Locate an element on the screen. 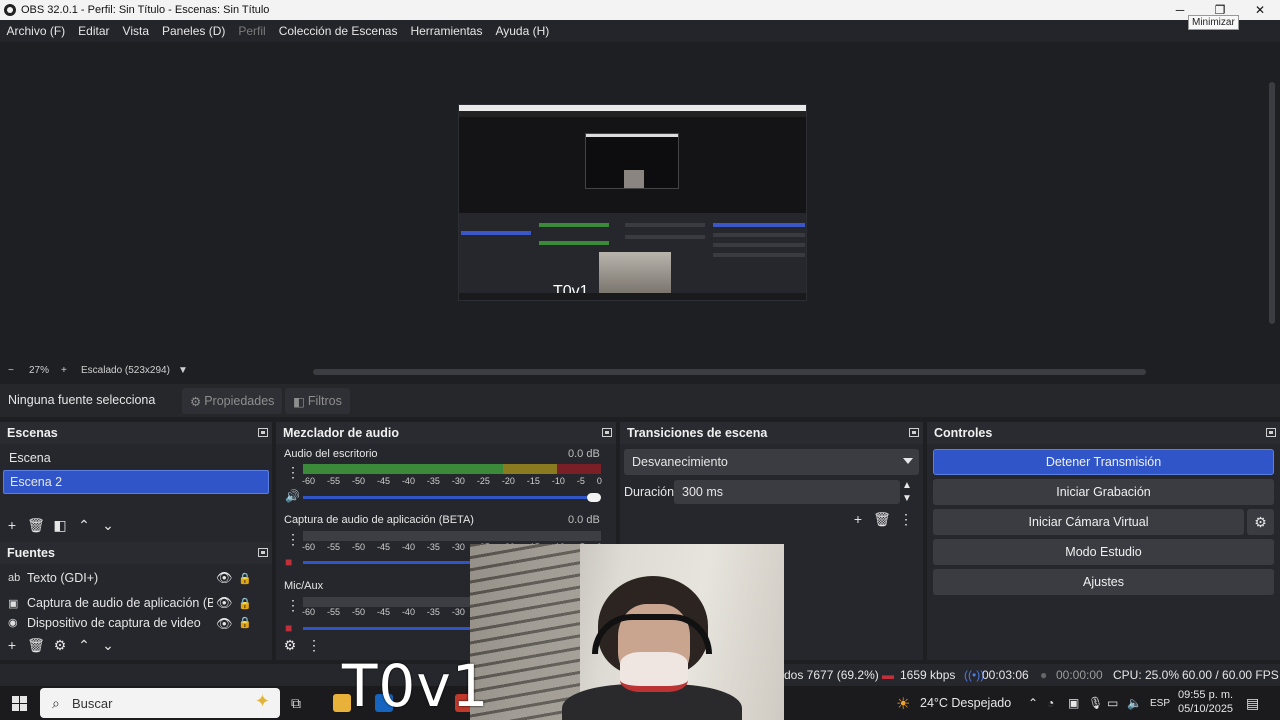 Image resolution: width=1280 pixels, height=720 pixels. scaling-dropdown-icon: ▼ is located at coordinates (183, 370).